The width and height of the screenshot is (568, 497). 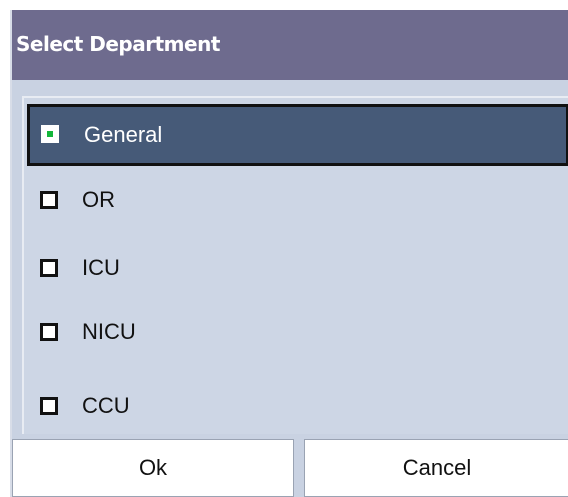 I want to click on check-mark-icon, so click(x=50, y=134).